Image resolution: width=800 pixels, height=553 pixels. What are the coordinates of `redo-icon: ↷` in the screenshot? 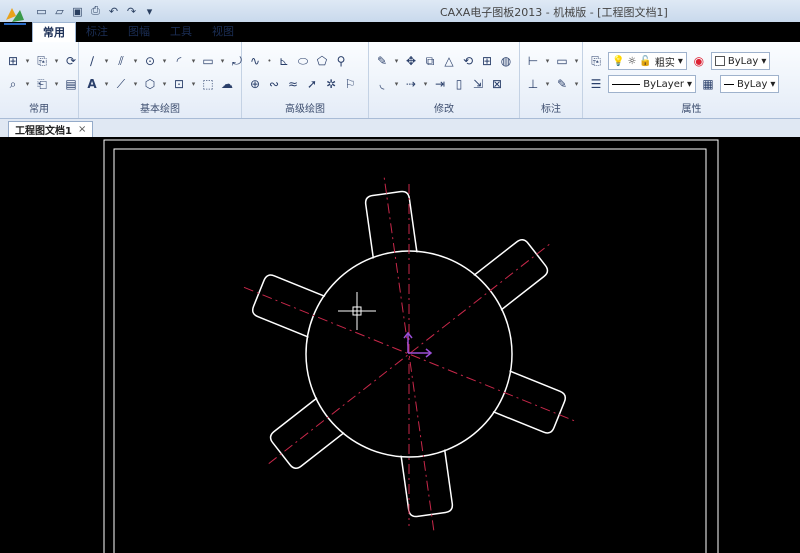 It's located at (131, 11).